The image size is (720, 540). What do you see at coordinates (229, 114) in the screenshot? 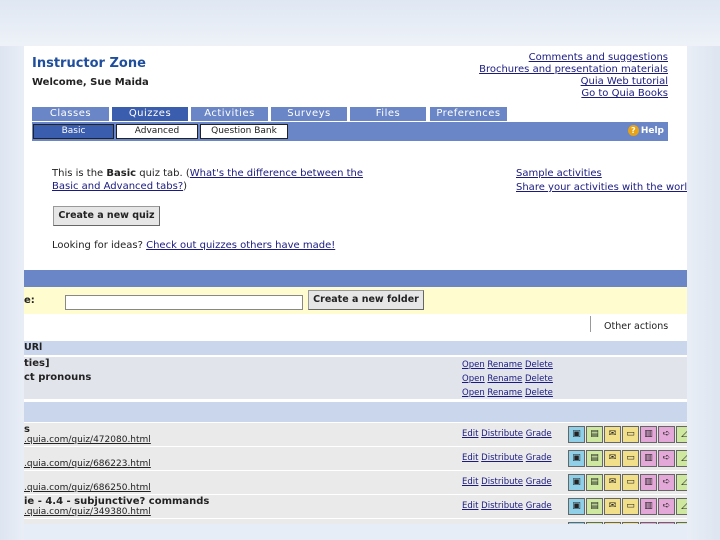
I see `tab-activities: Activities` at bounding box center [229, 114].